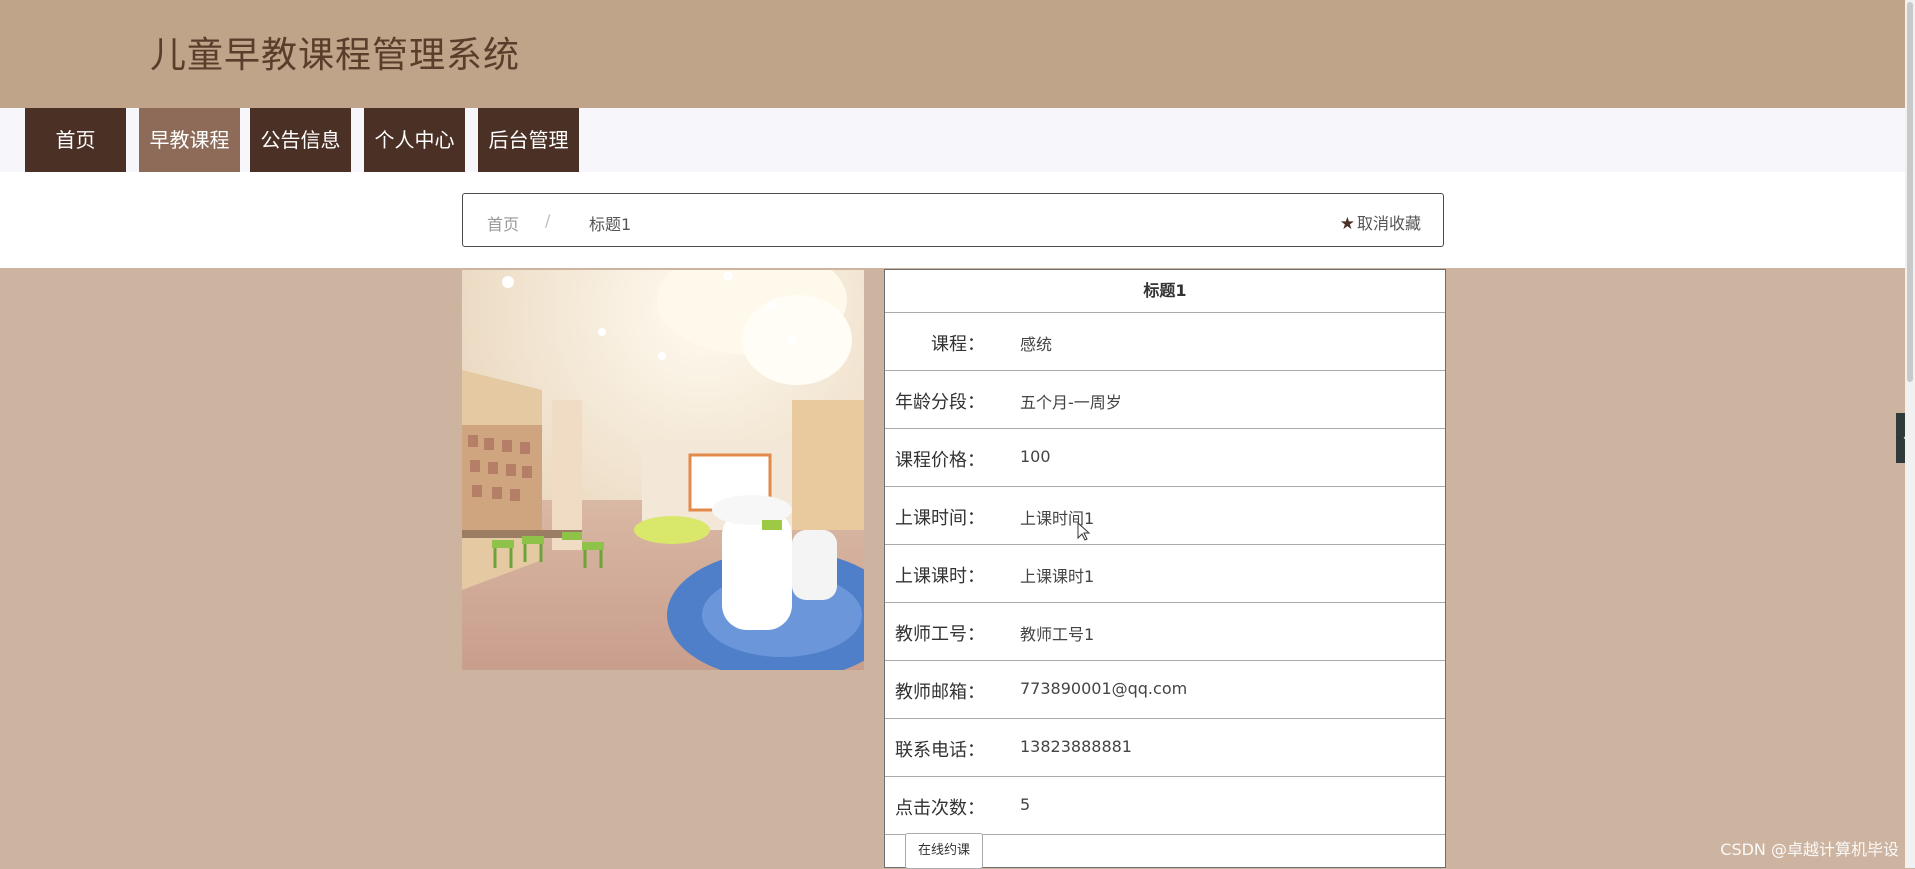 Image resolution: width=1915 pixels, height=869 pixels. What do you see at coordinates (1035, 456) in the screenshot?
I see `field-value: 100` at bounding box center [1035, 456].